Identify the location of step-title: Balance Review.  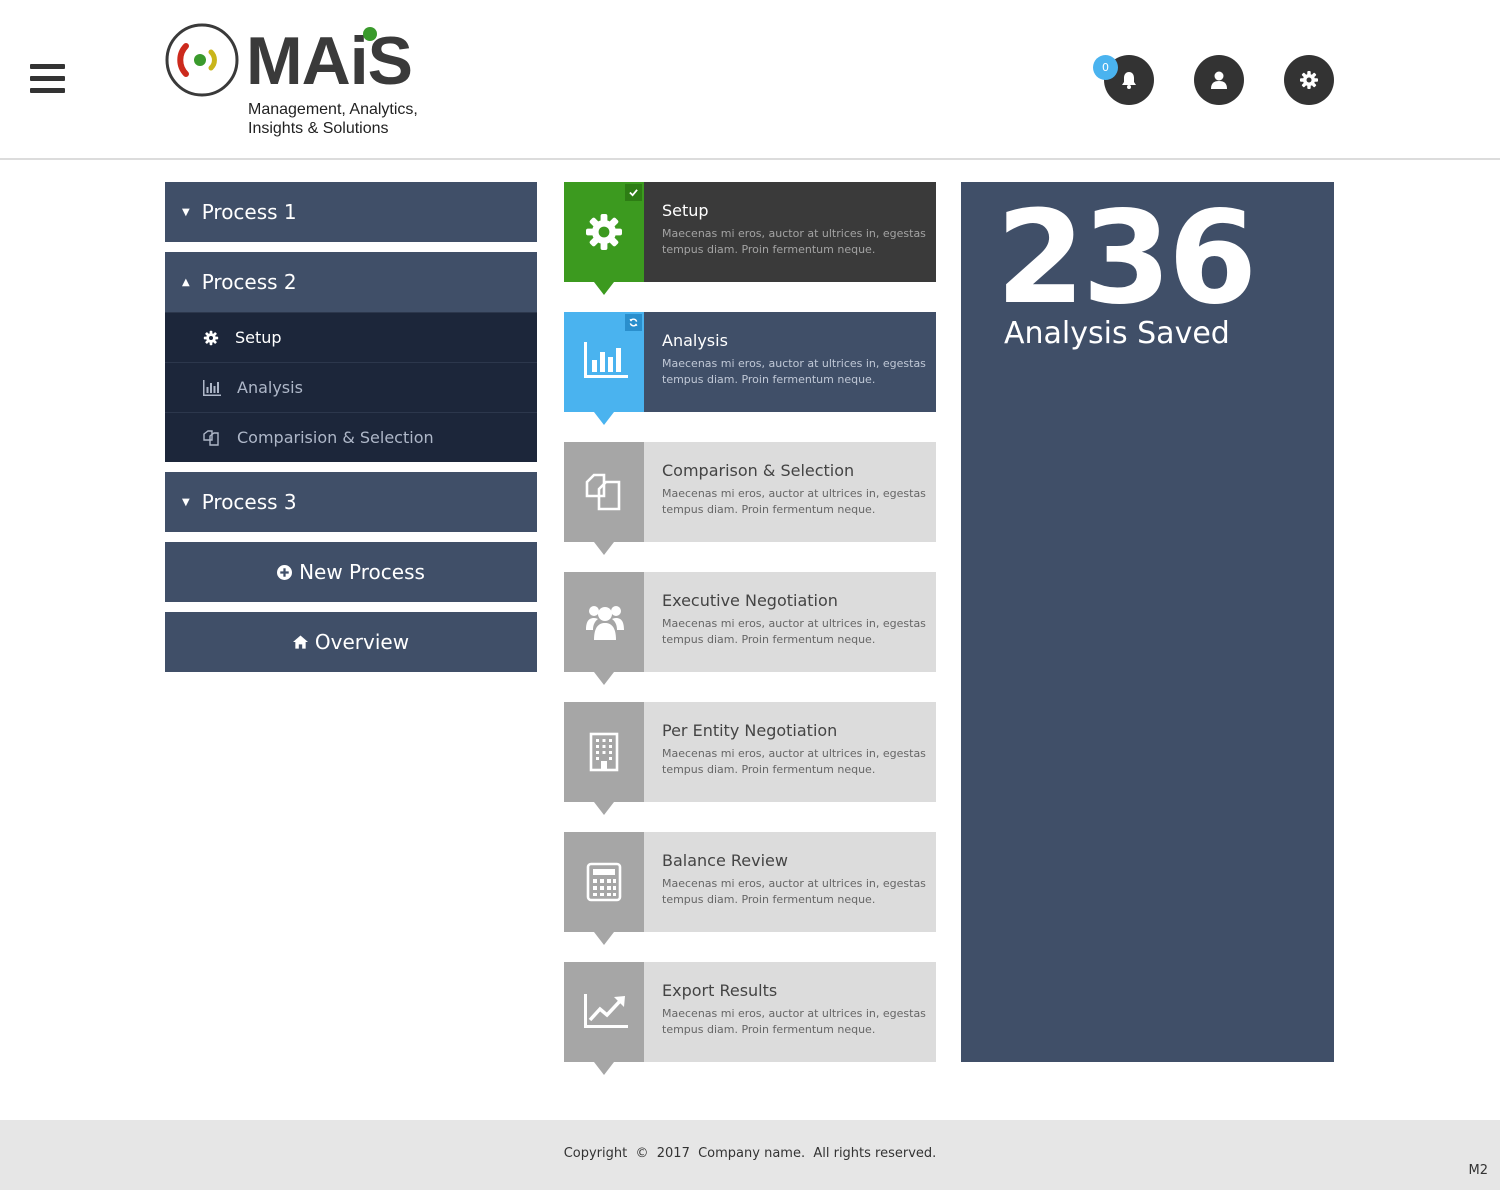
(725, 860).